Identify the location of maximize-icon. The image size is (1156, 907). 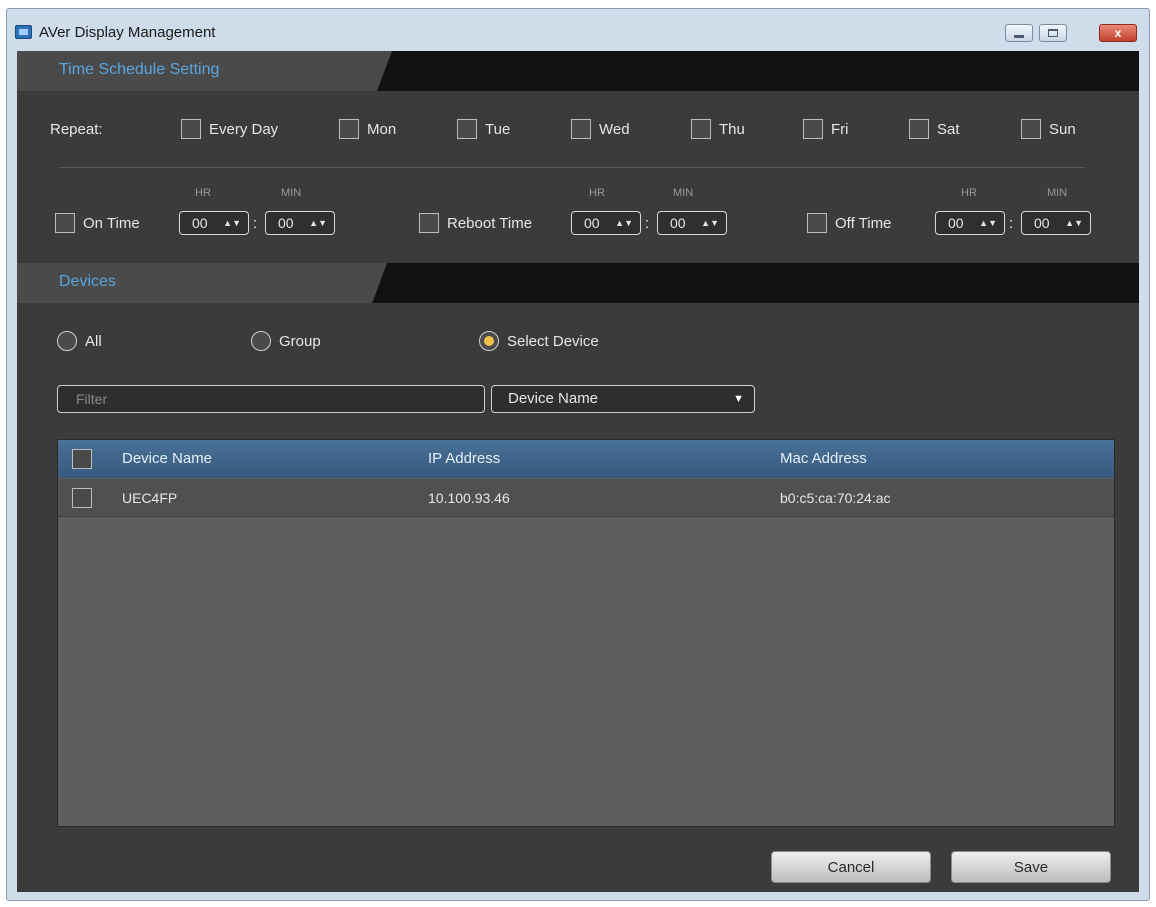
(1053, 33).